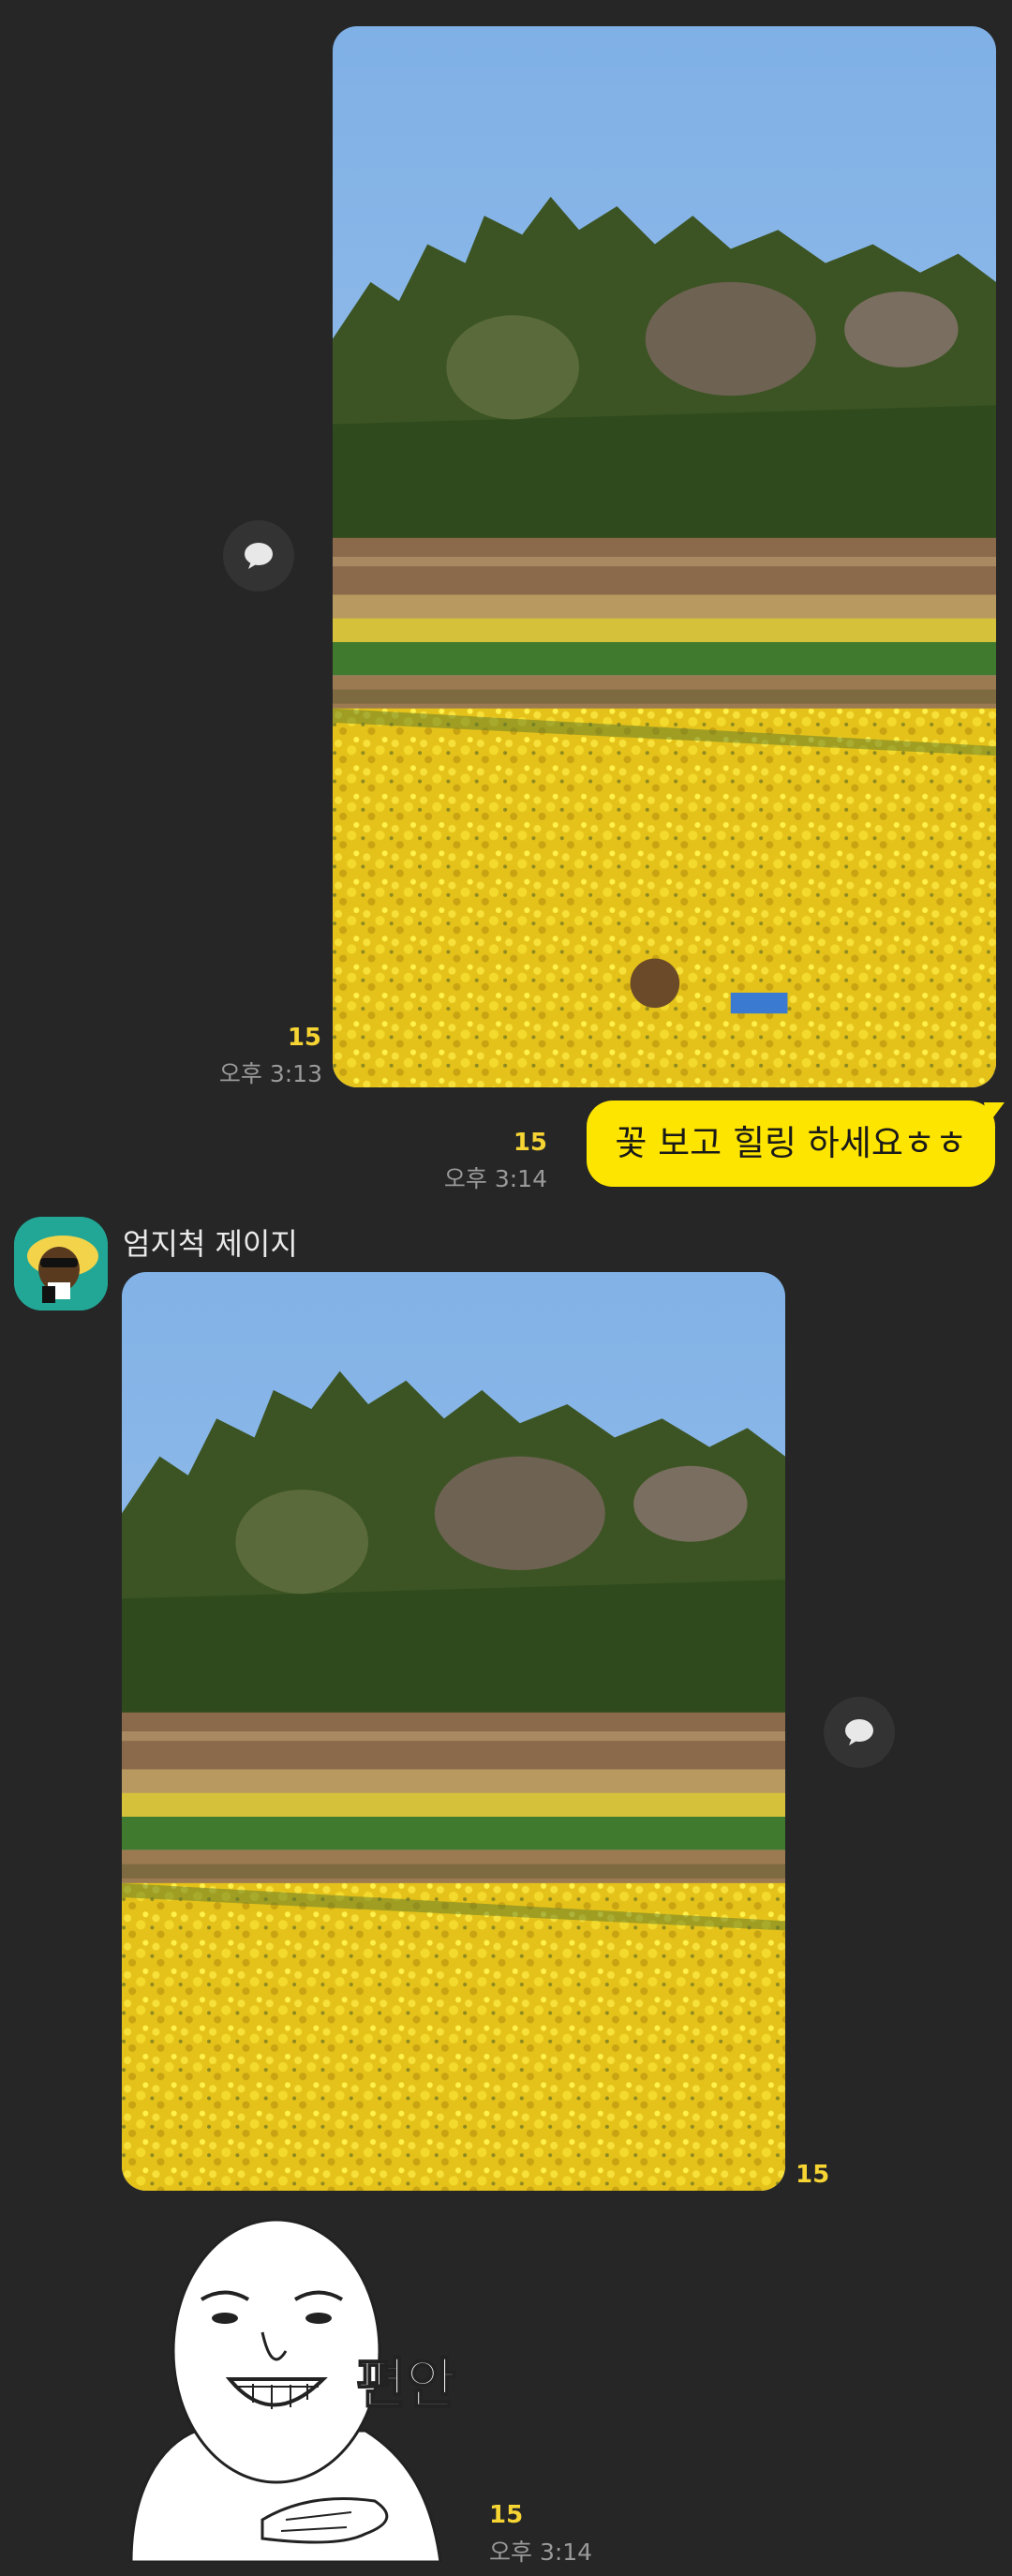 This screenshot has height=2576, width=1012. I want to click on jay-g-character-icon, so click(61, 1264).